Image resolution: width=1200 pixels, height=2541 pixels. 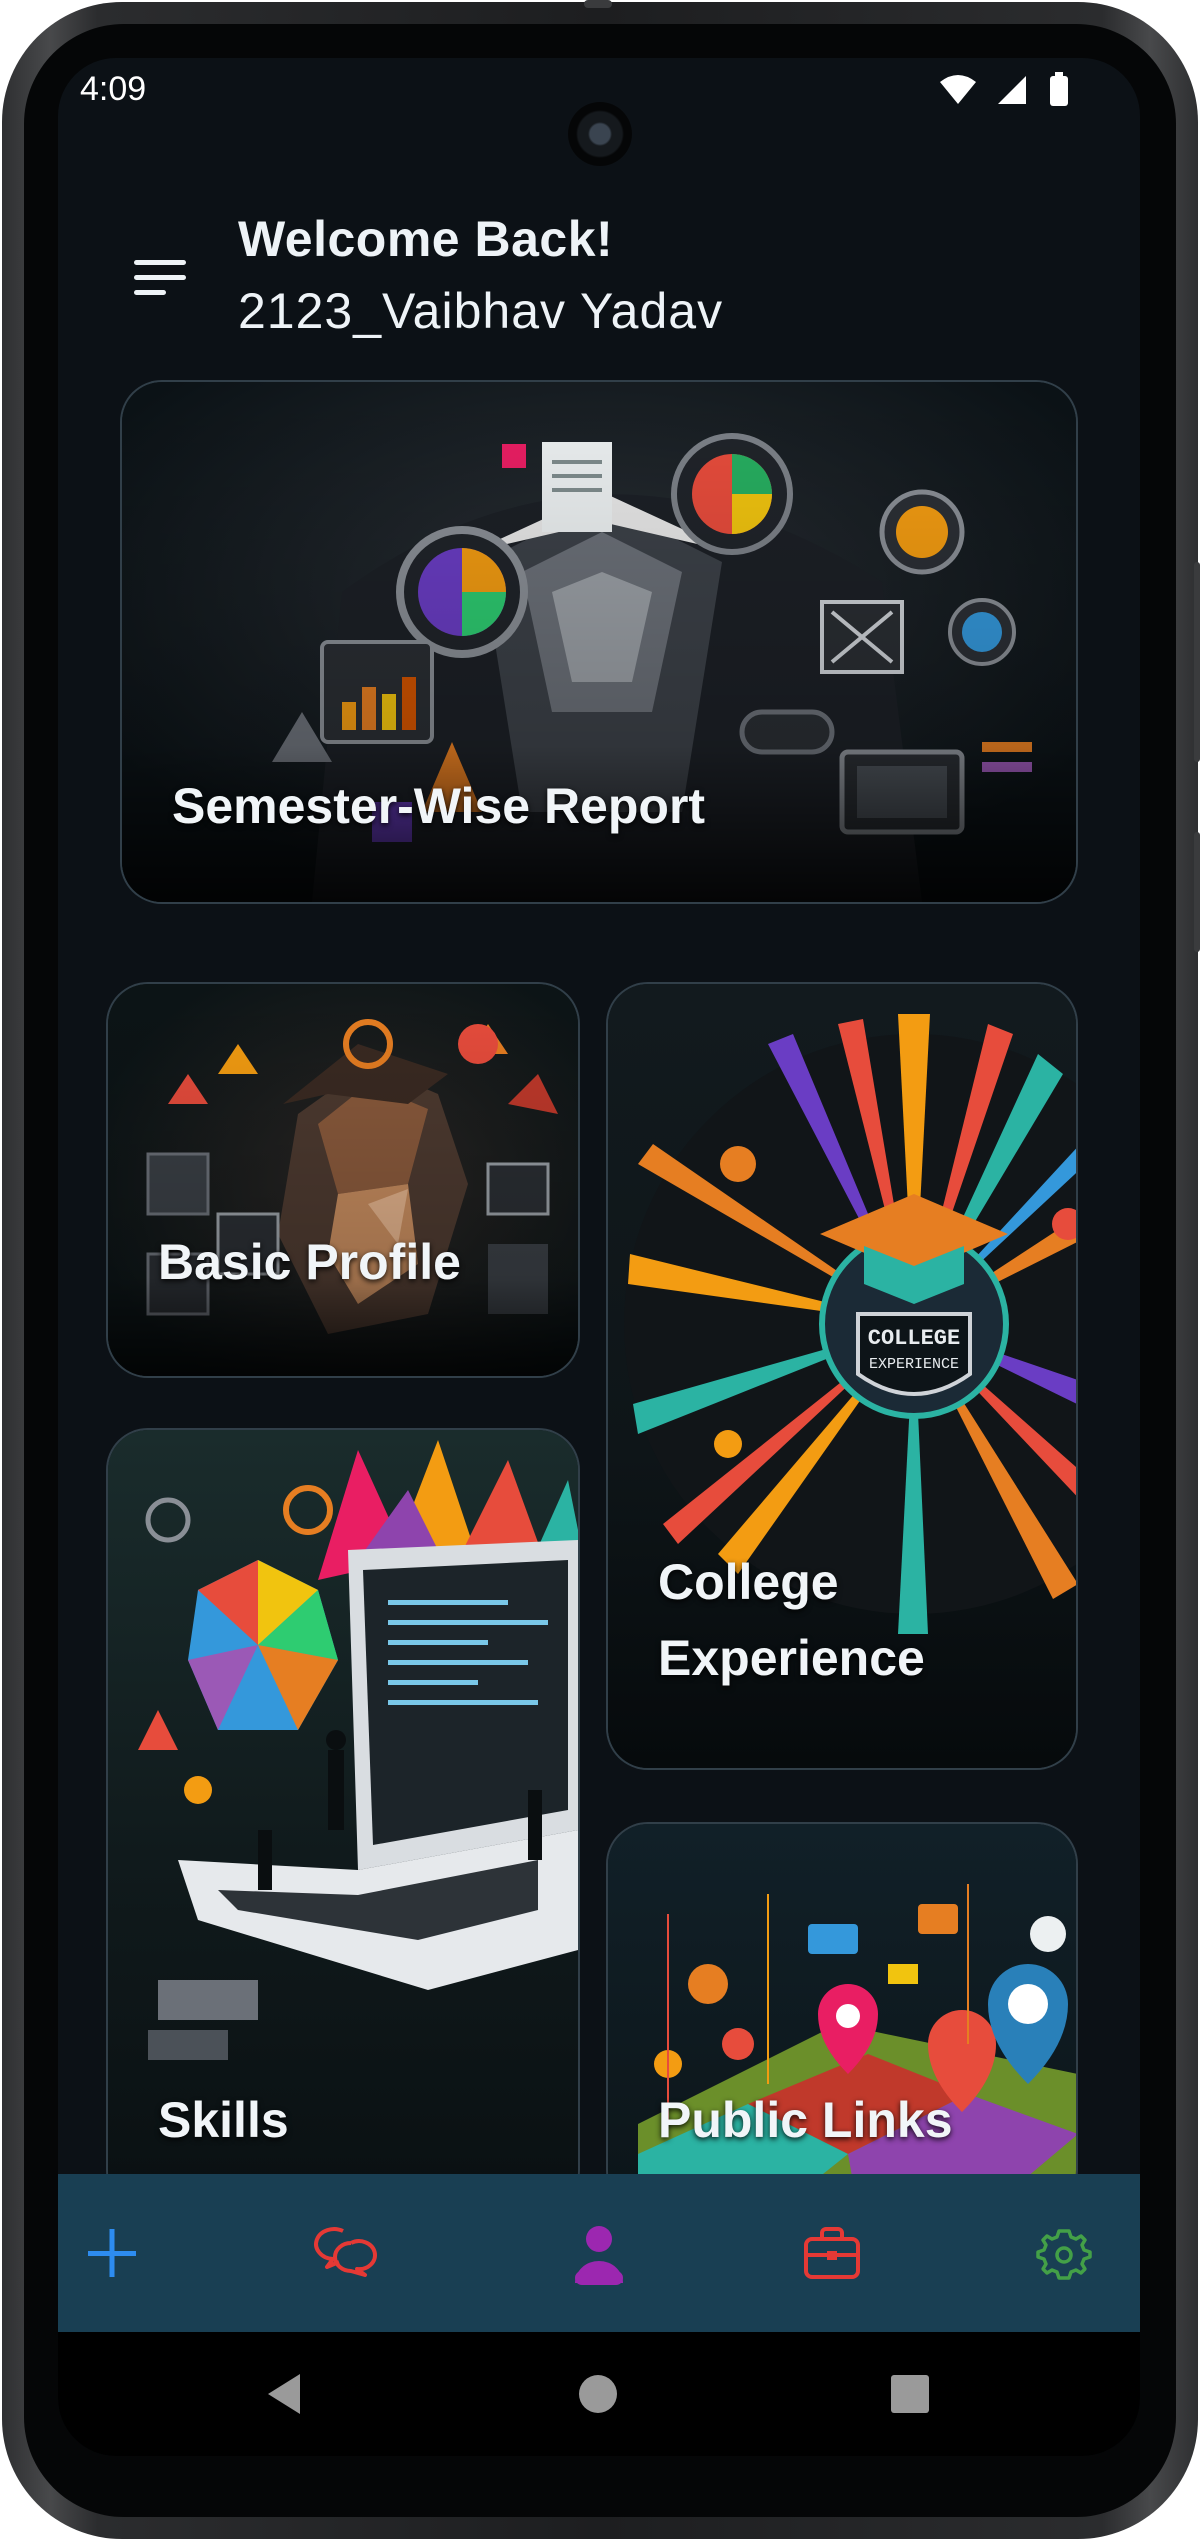 I want to click on public-links-label: Public Links, so click(x=805, y=2120).